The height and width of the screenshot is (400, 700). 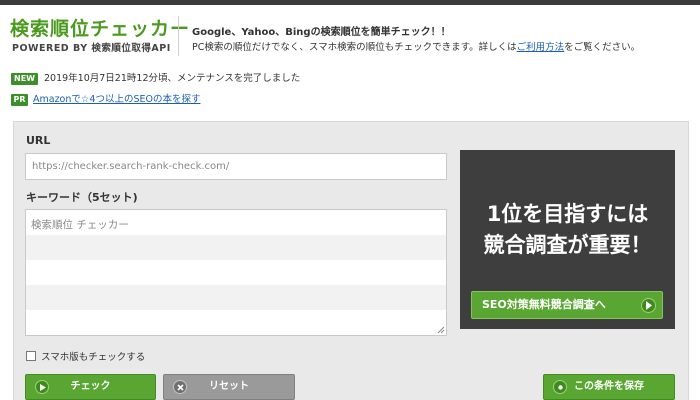 I want to click on check-button-label: チェック, so click(x=90, y=386).